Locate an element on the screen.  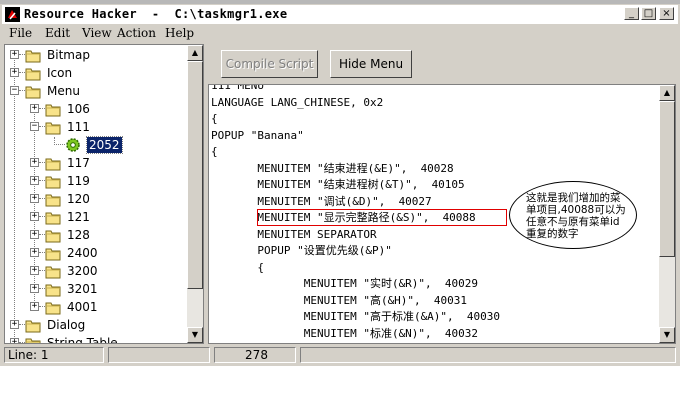
minimize-button: _ is located at coordinates (631, 13).